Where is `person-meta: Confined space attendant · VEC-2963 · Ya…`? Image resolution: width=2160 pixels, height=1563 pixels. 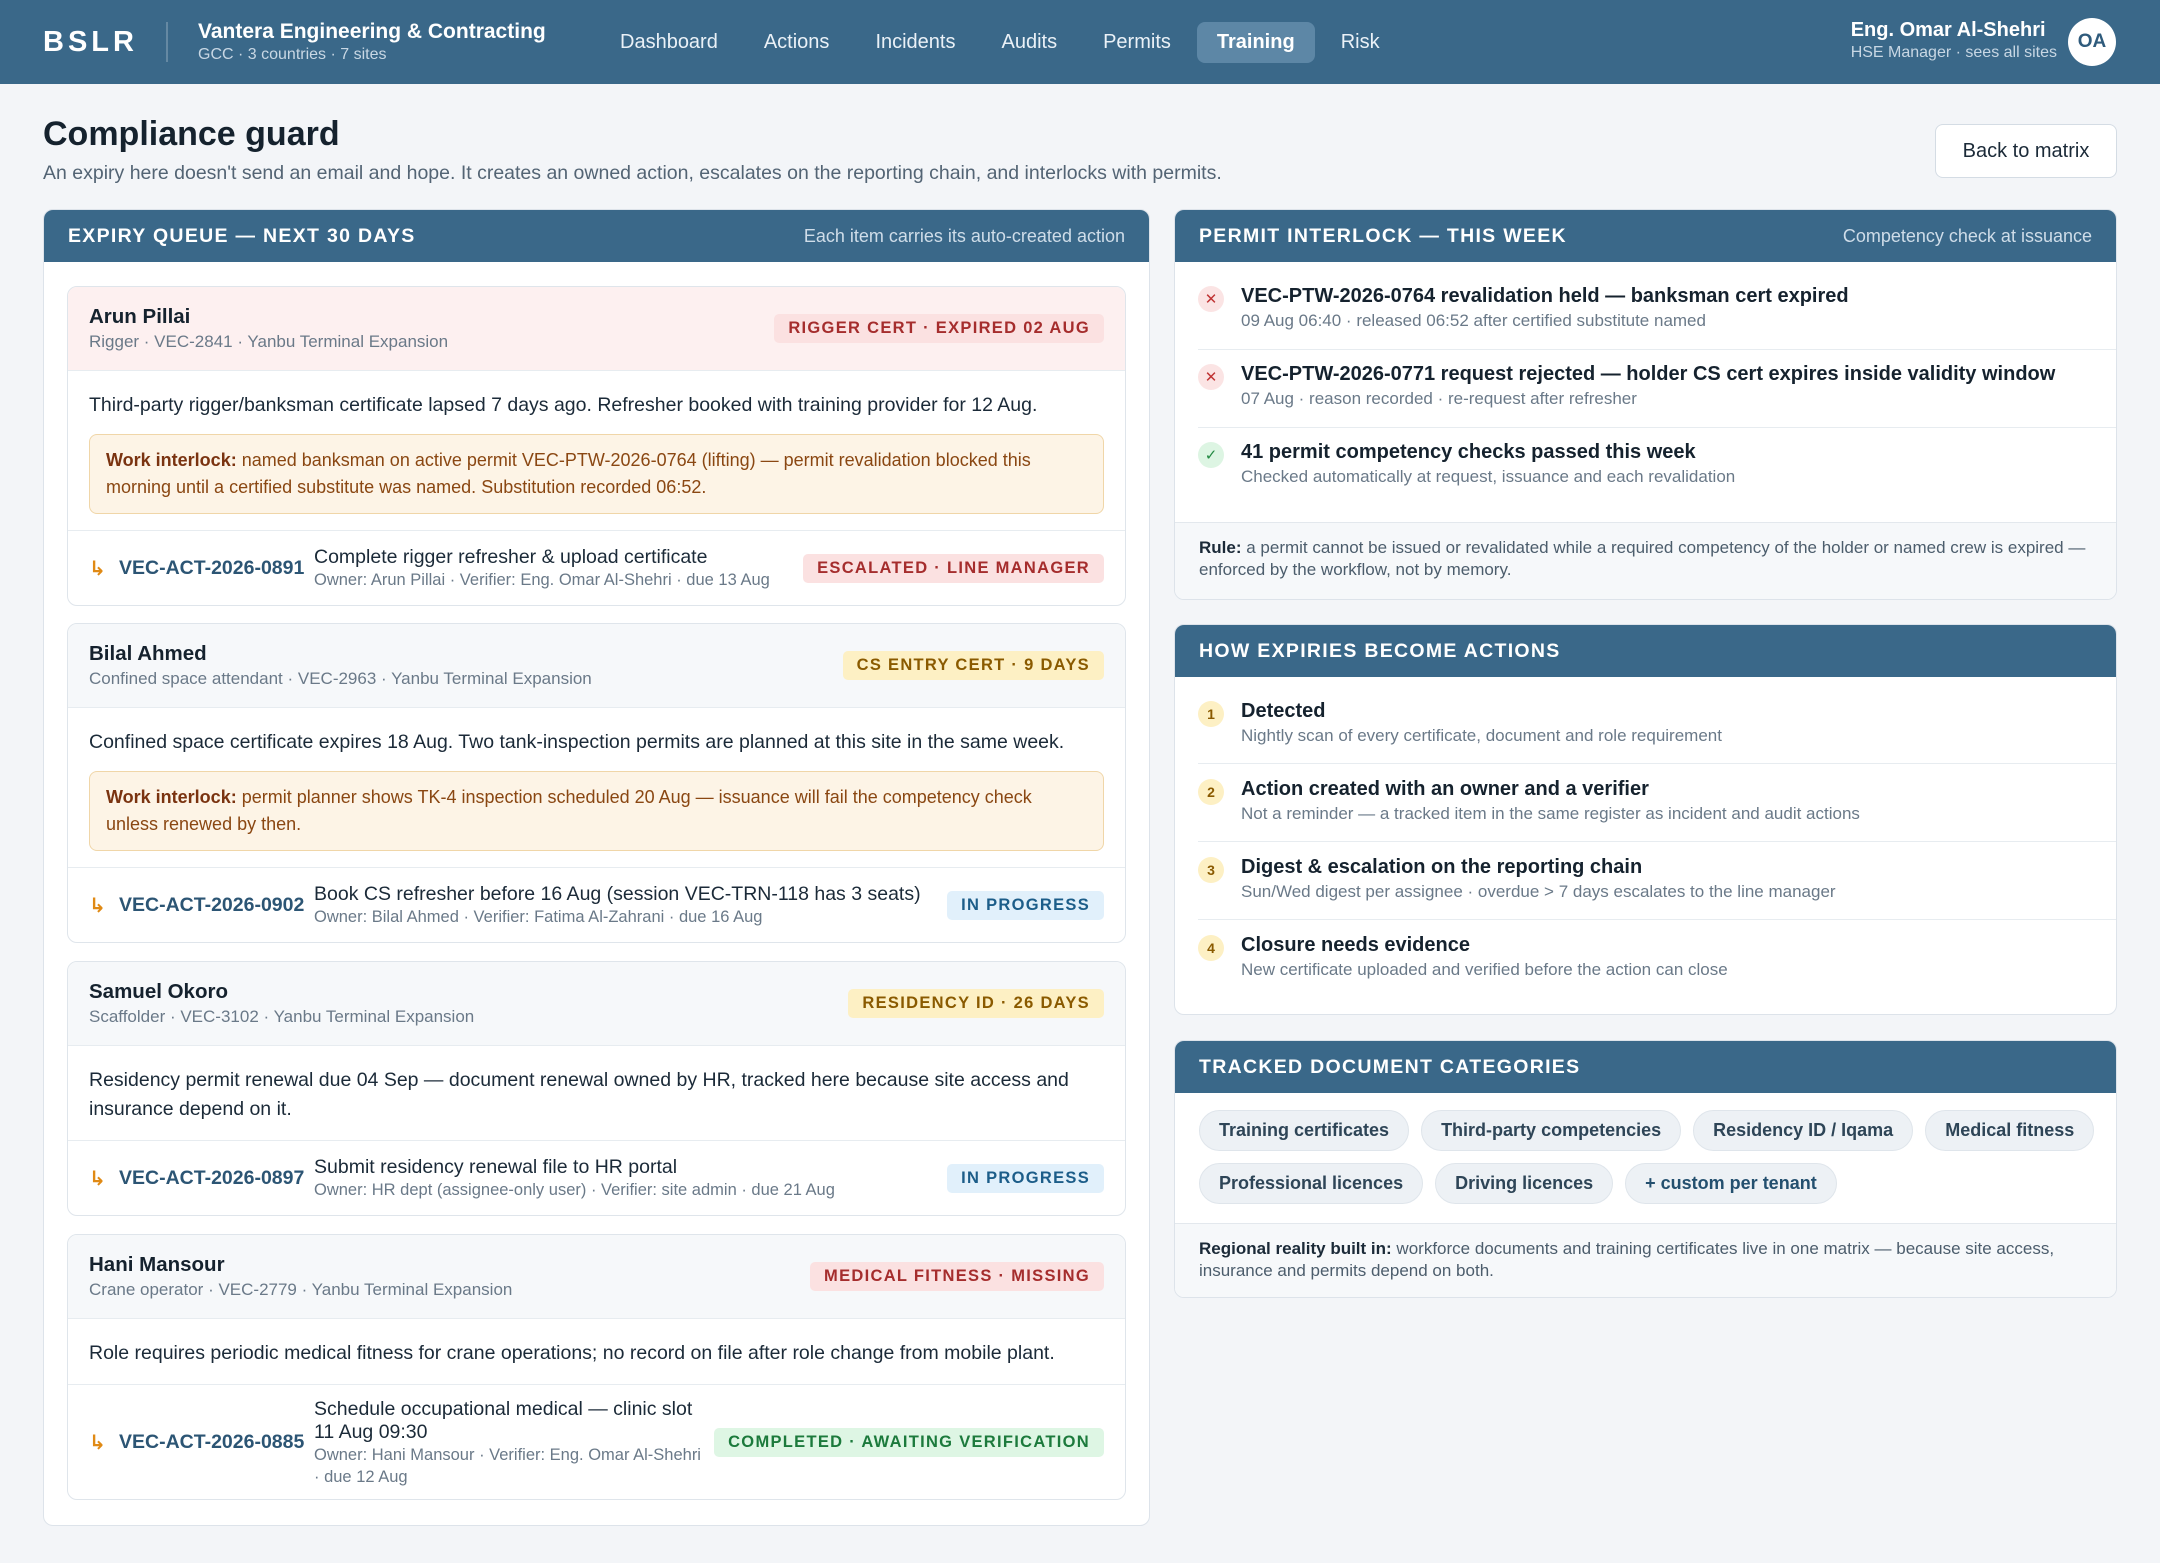 person-meta: Confined space attendant · VEC-2963 · Ya… is located at coordinates (340, 678).